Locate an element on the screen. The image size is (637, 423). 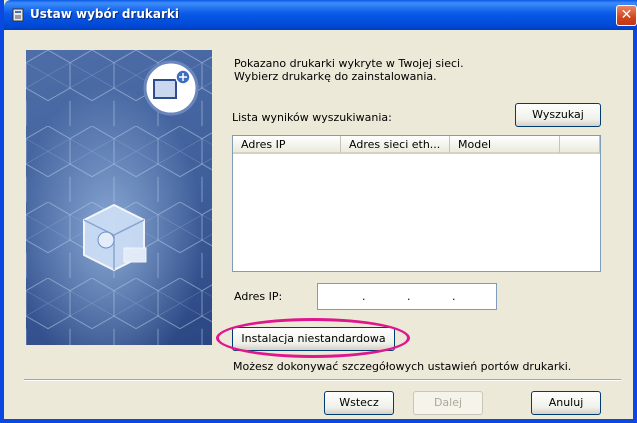
column-header-spacer is located at coordinates (580, 145).